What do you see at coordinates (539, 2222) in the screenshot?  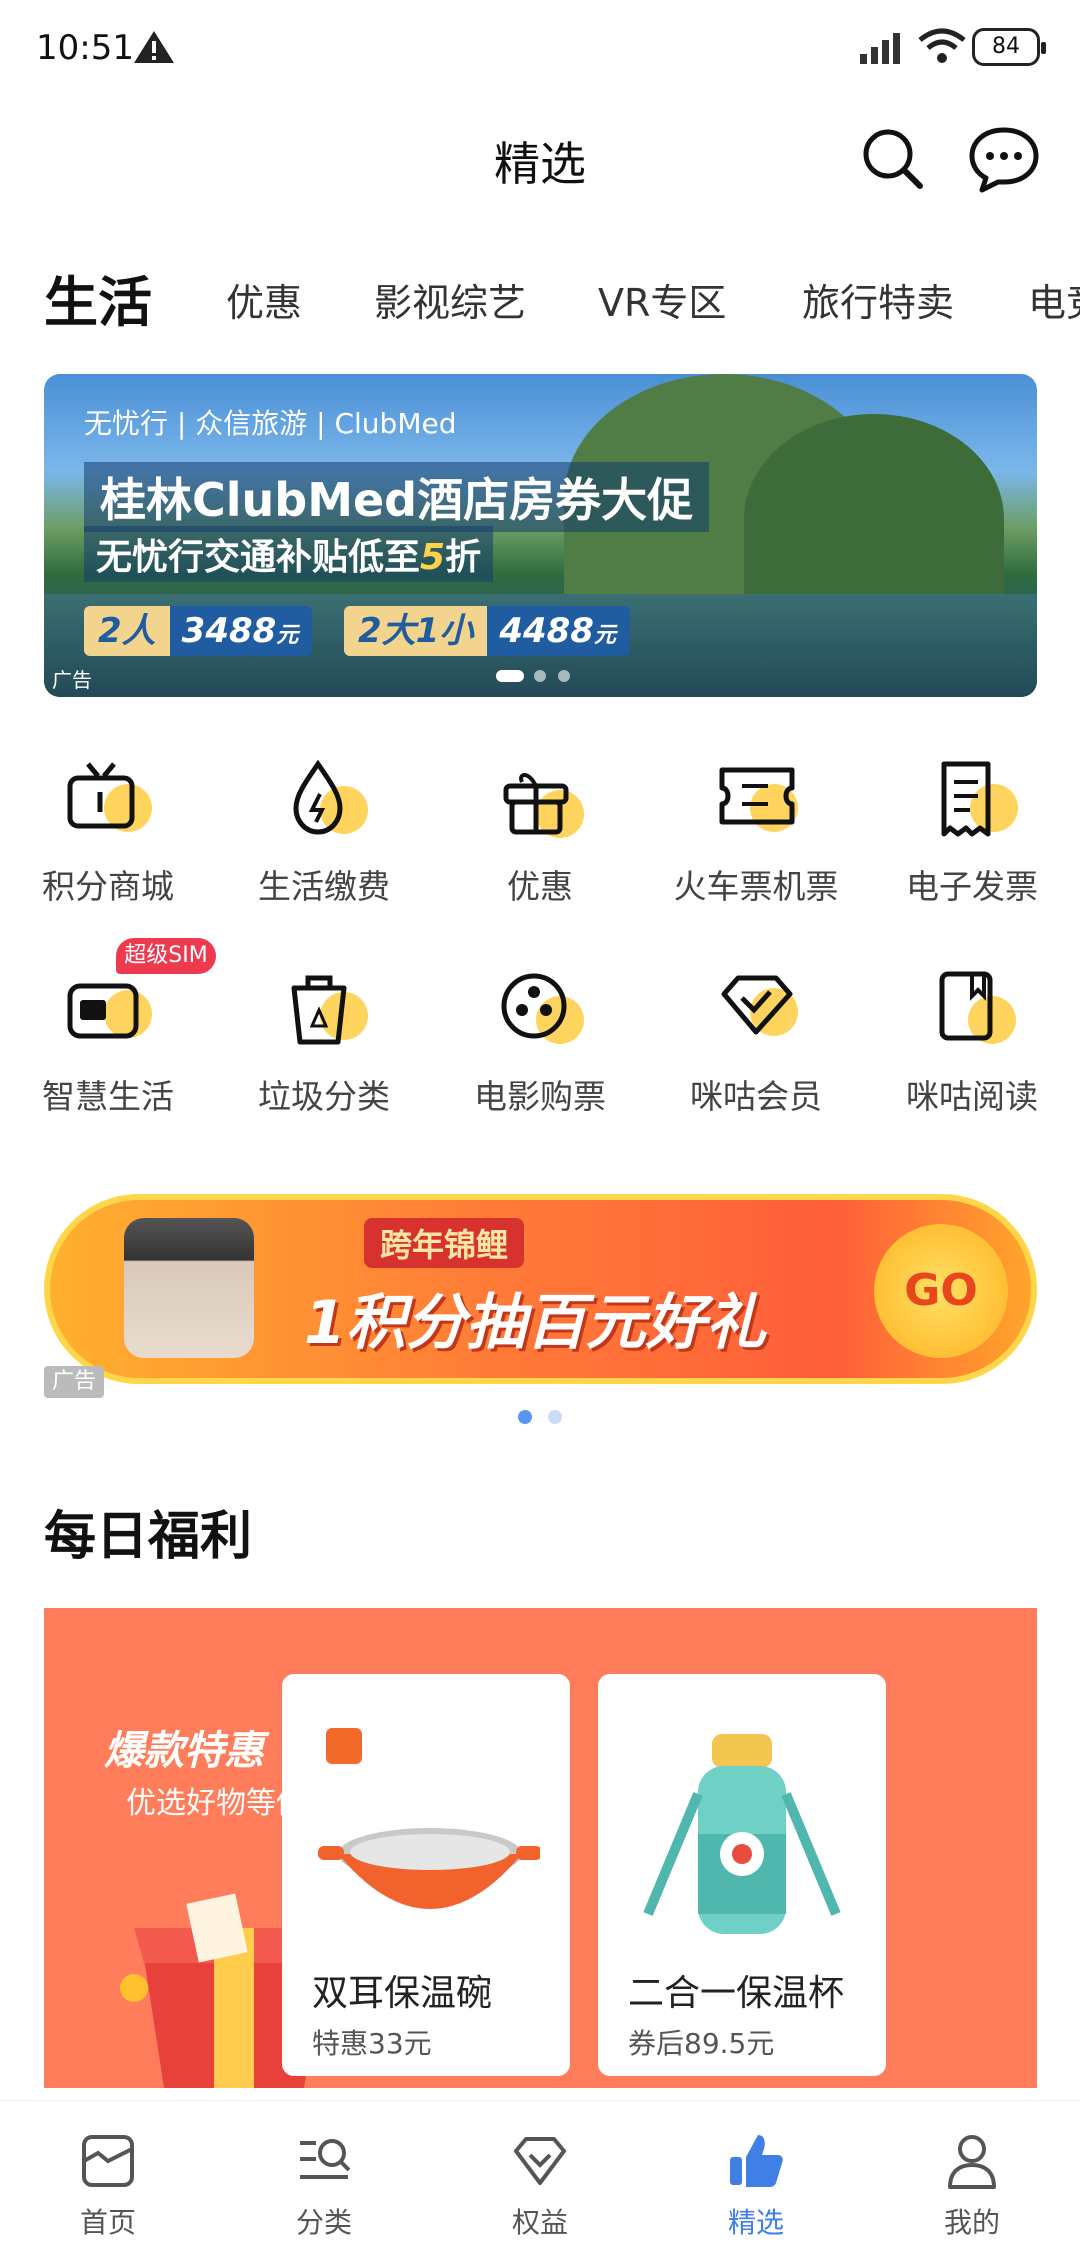 I see `nav-label: 权益` at bounding box center [539, 2222].